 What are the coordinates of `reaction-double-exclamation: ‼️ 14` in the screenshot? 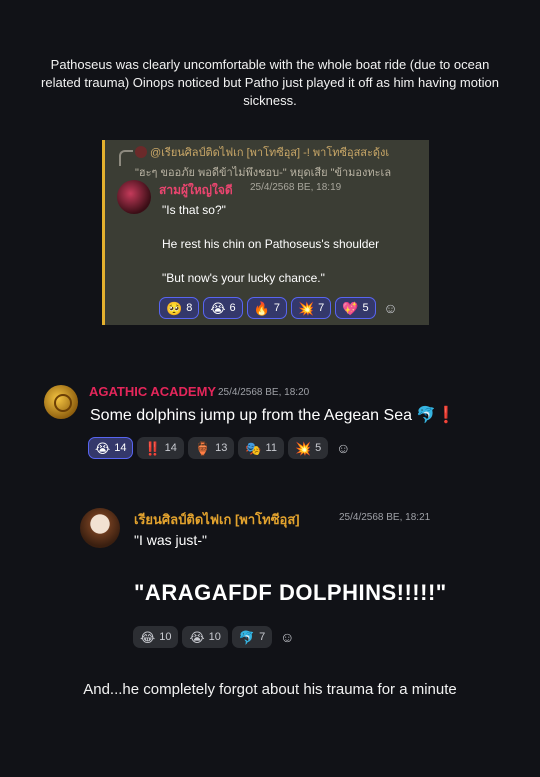 It's located at (160, 448).